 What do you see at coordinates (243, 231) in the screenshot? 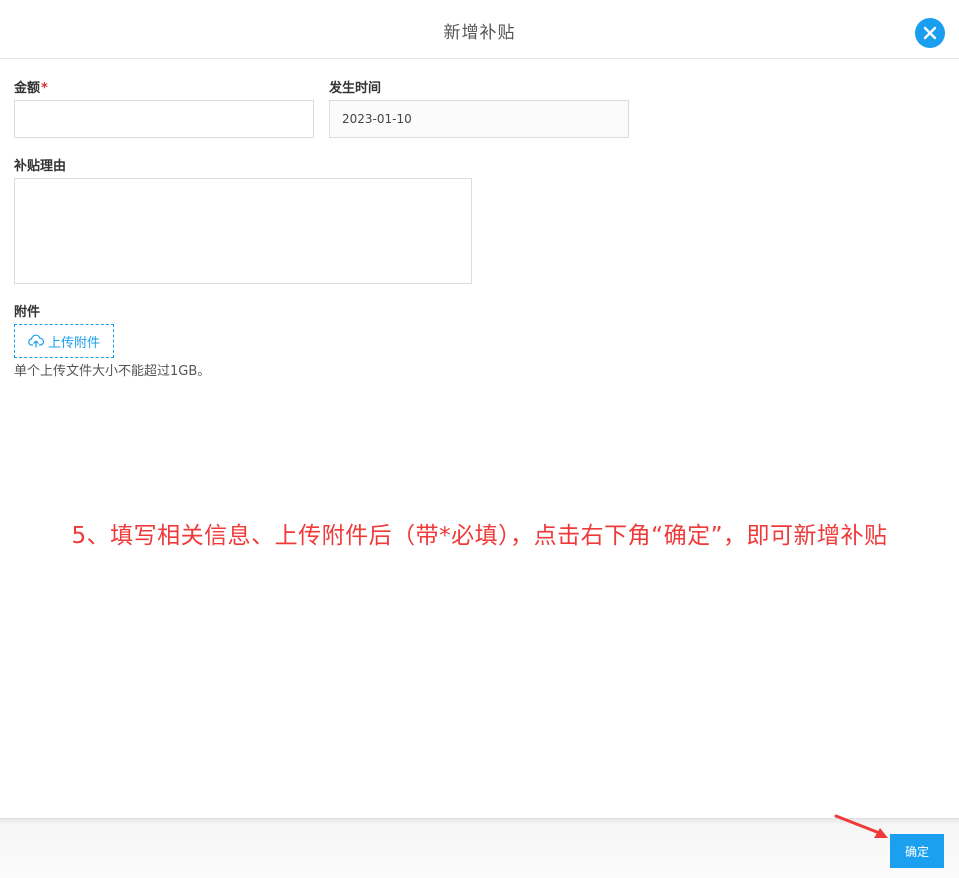
I see `reason-textarea` at bounding box center [243, 231].